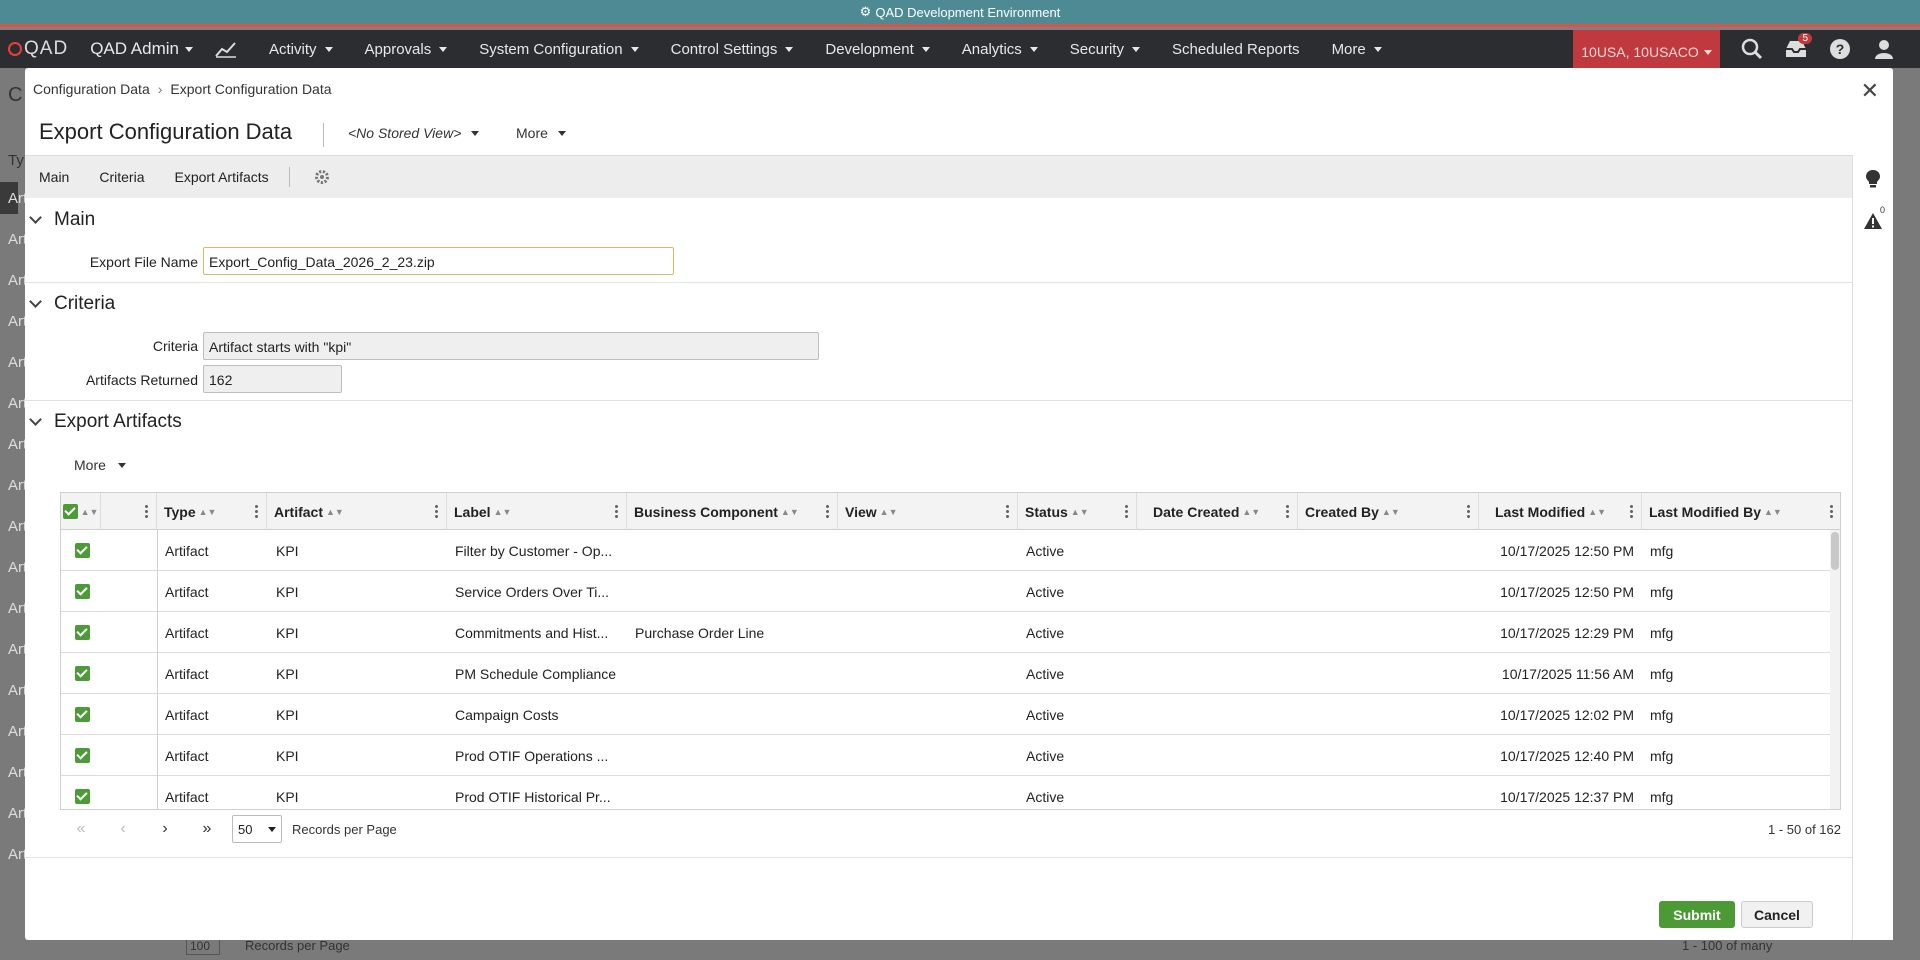  Describe the element at coordinates (1105, 49) in the screenshot. I see `nav-security: Security` at that location.